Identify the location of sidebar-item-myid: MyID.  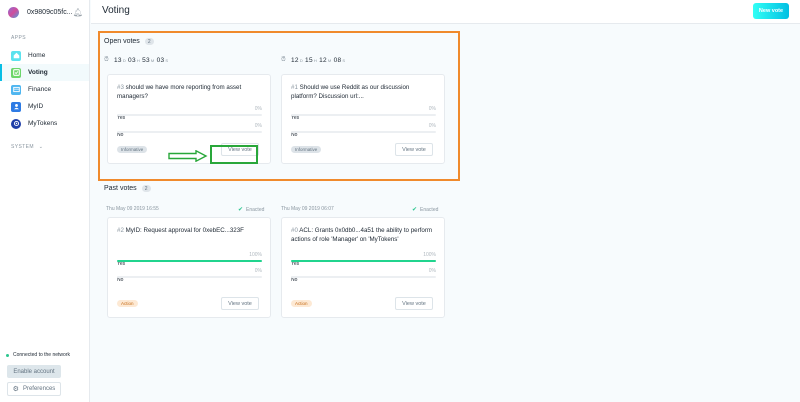
(44, 106).